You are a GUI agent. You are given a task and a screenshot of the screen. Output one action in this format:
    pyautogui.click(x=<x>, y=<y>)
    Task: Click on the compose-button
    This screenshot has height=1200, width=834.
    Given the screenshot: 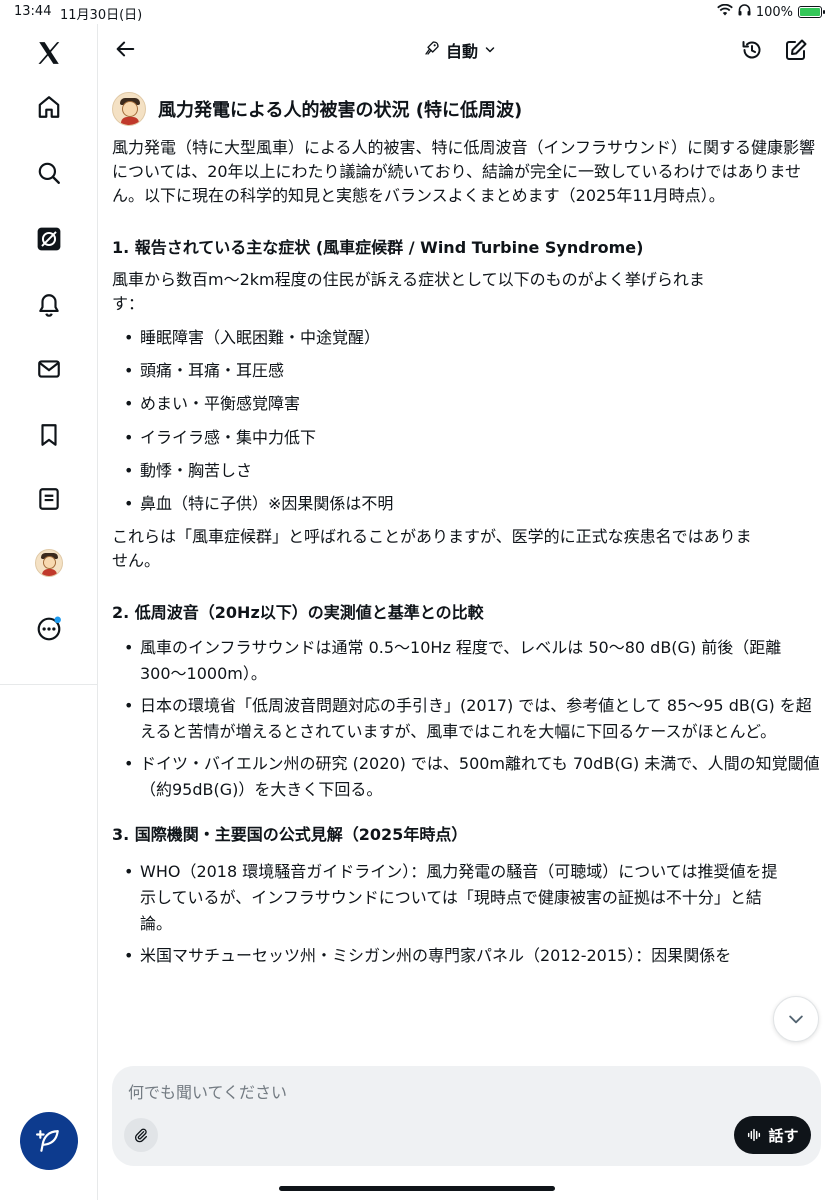 What is the action you would take?
    pyautogui.click(x=49, y=1141)
    